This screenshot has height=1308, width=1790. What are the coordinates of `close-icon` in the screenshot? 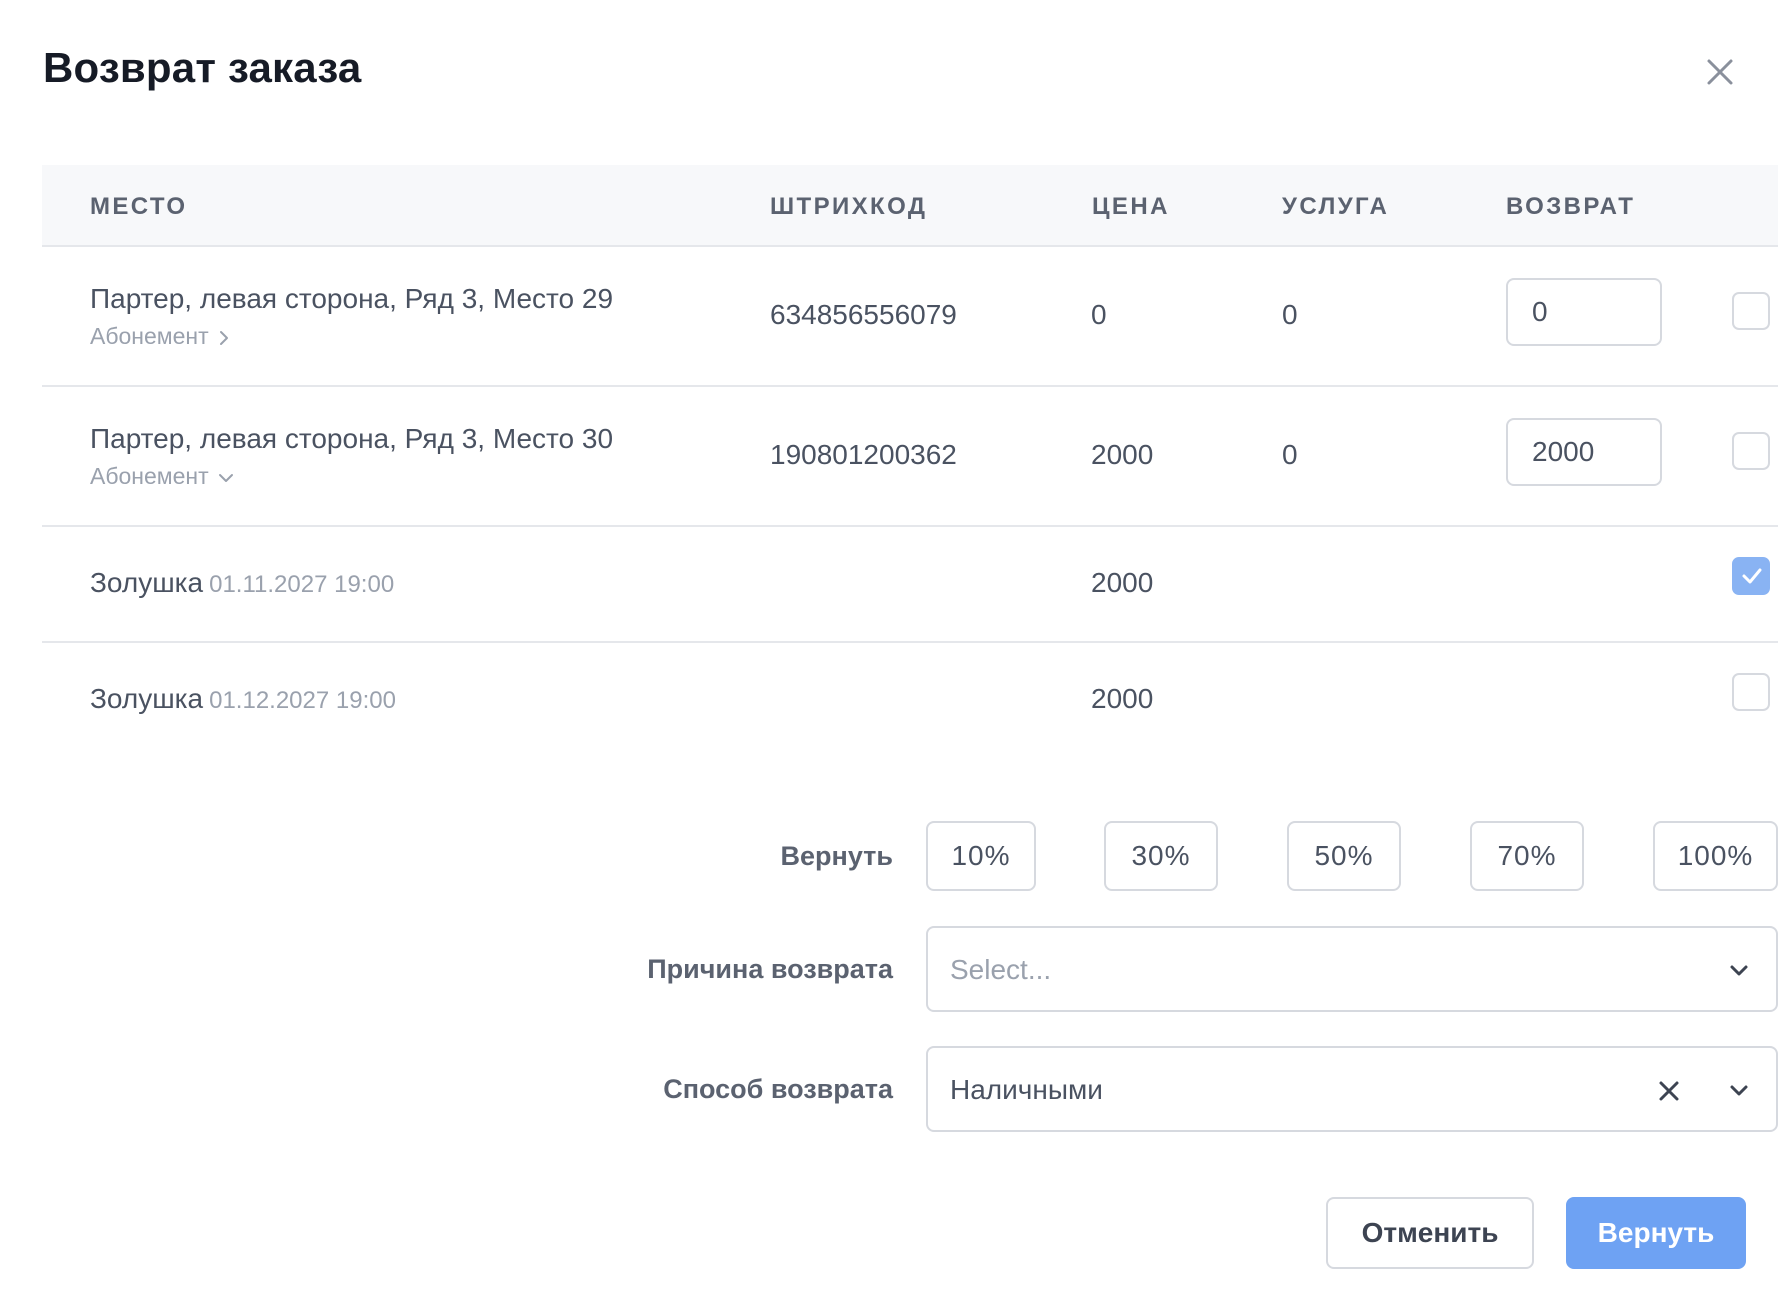 It's located at (1720, 72).